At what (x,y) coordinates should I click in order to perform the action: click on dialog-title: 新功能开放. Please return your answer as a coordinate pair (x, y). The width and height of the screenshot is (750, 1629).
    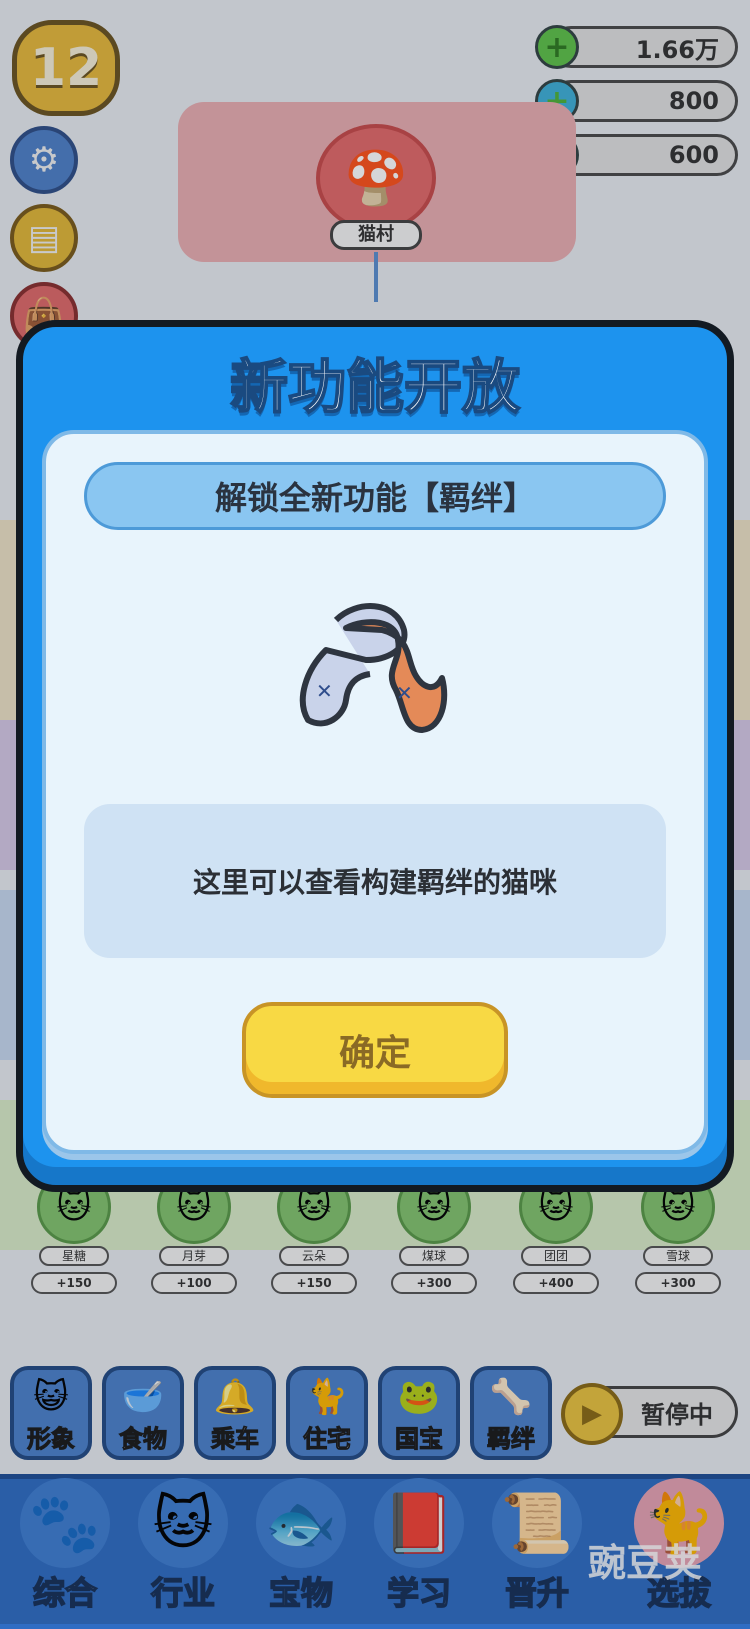
    Looking at the image, I should click on (375, 387).